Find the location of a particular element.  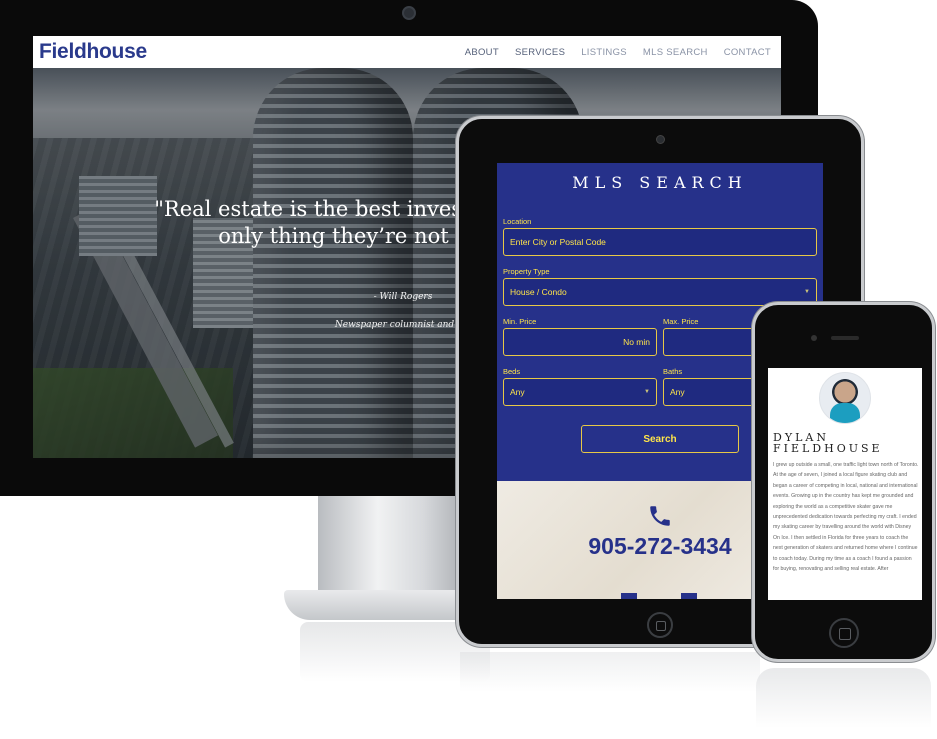

beds-select: Any ▼ is located at coordinates (580, 392).